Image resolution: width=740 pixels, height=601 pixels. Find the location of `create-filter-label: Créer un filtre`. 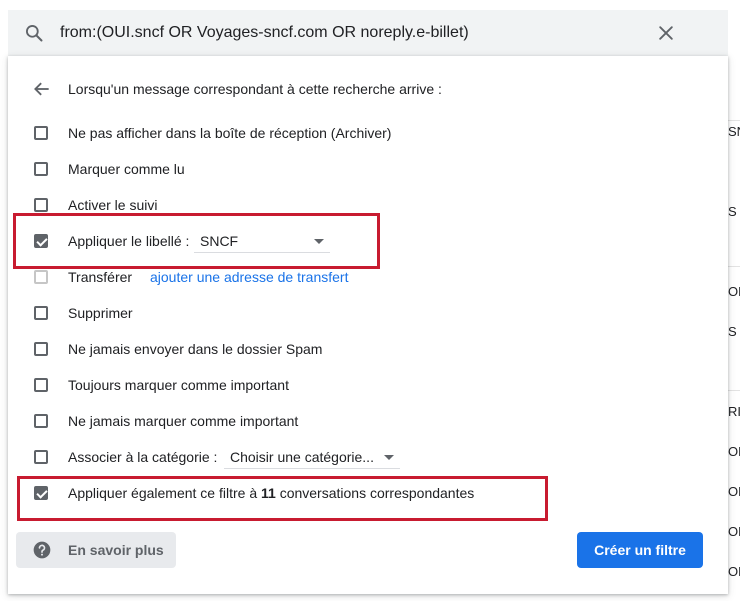

create-filter-label: Créer un filtre is located at coordinates (640, 550).